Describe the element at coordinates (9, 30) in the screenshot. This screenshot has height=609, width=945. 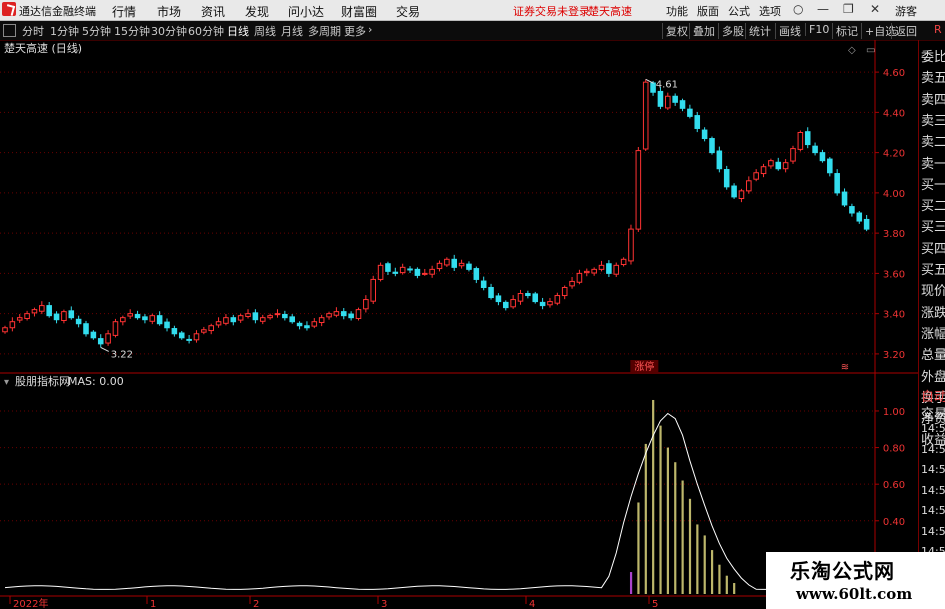
I see `toggle-box-icon` at that location.